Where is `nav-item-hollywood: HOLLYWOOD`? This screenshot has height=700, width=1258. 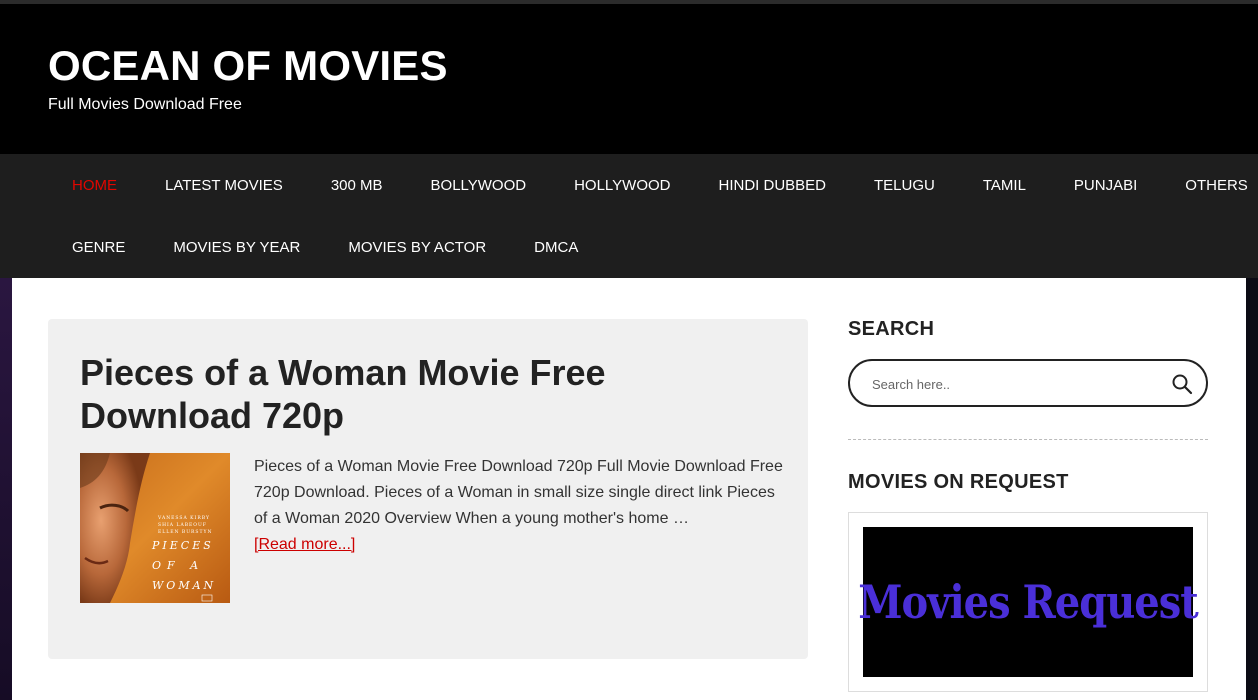 nav-item-hollywood: HOLLYWOOD is located at coordinates (622, 185).